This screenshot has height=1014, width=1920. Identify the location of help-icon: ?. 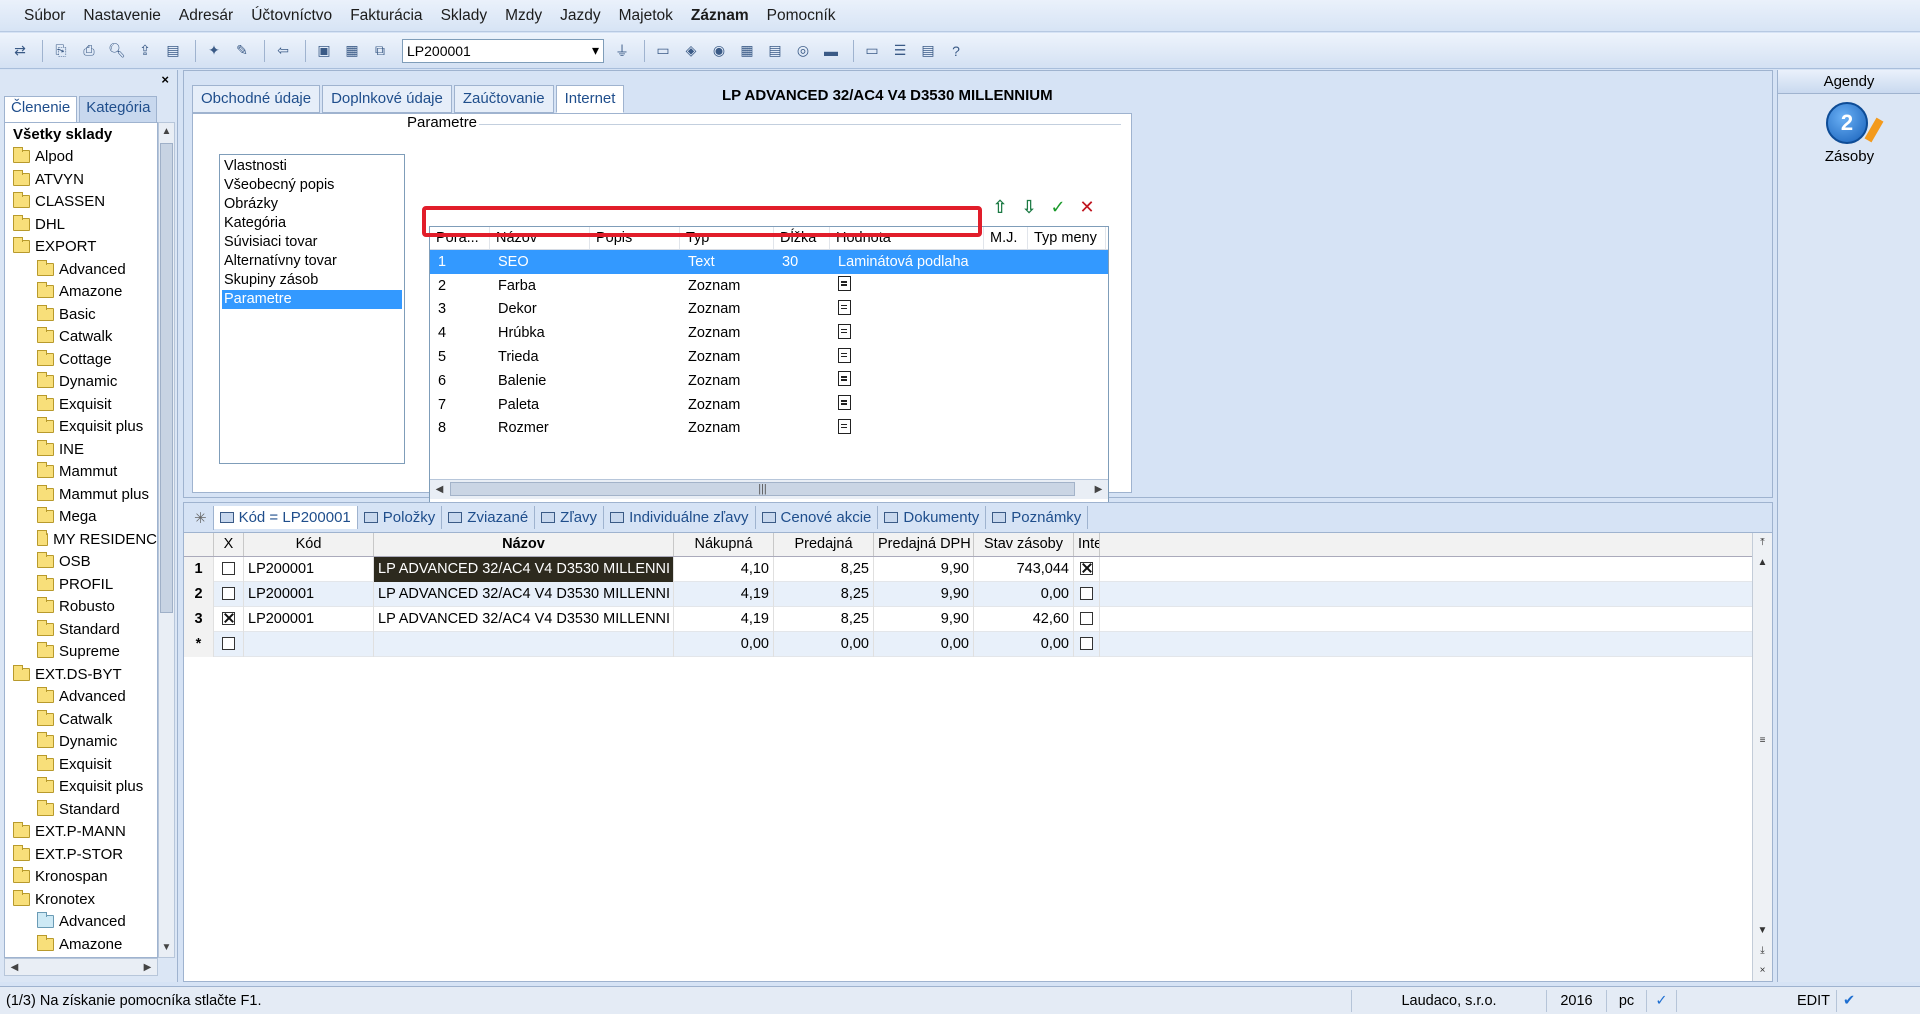
(956, 51).